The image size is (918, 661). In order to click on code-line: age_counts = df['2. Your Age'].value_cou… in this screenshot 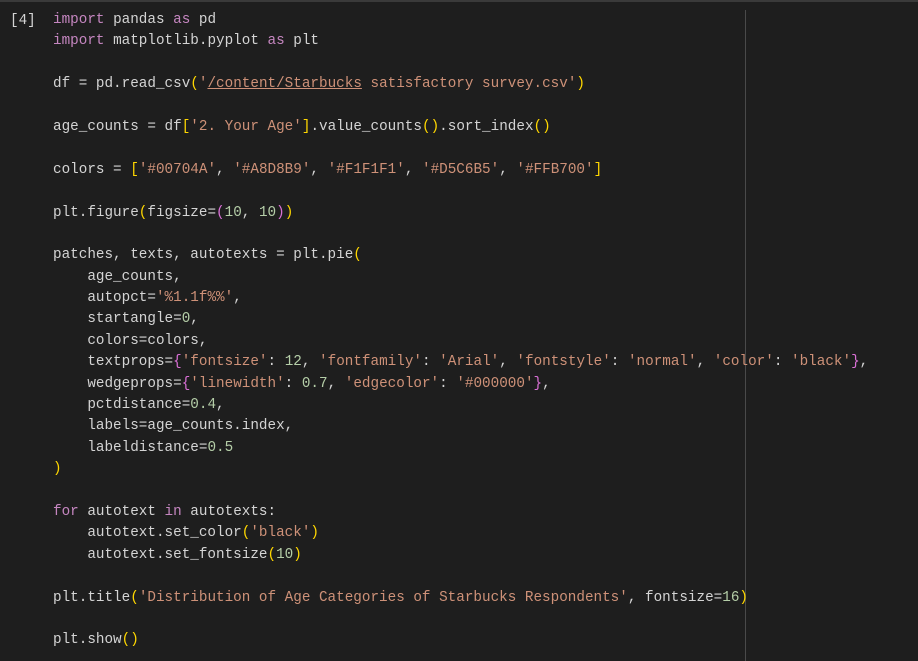, I will do `click(460, 127)`.